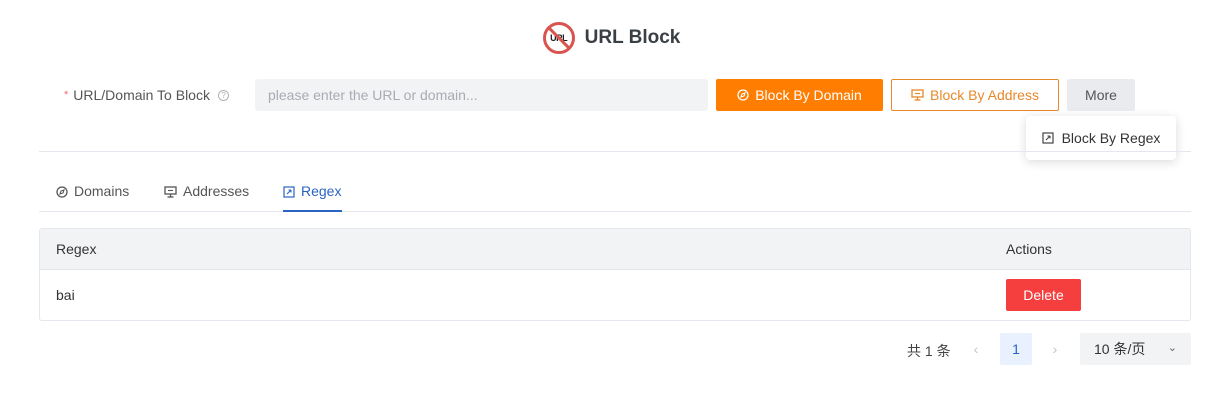 This screenshot has height=400, width=1223. I want to click on page-number-1: 1, so click(1016, 349).